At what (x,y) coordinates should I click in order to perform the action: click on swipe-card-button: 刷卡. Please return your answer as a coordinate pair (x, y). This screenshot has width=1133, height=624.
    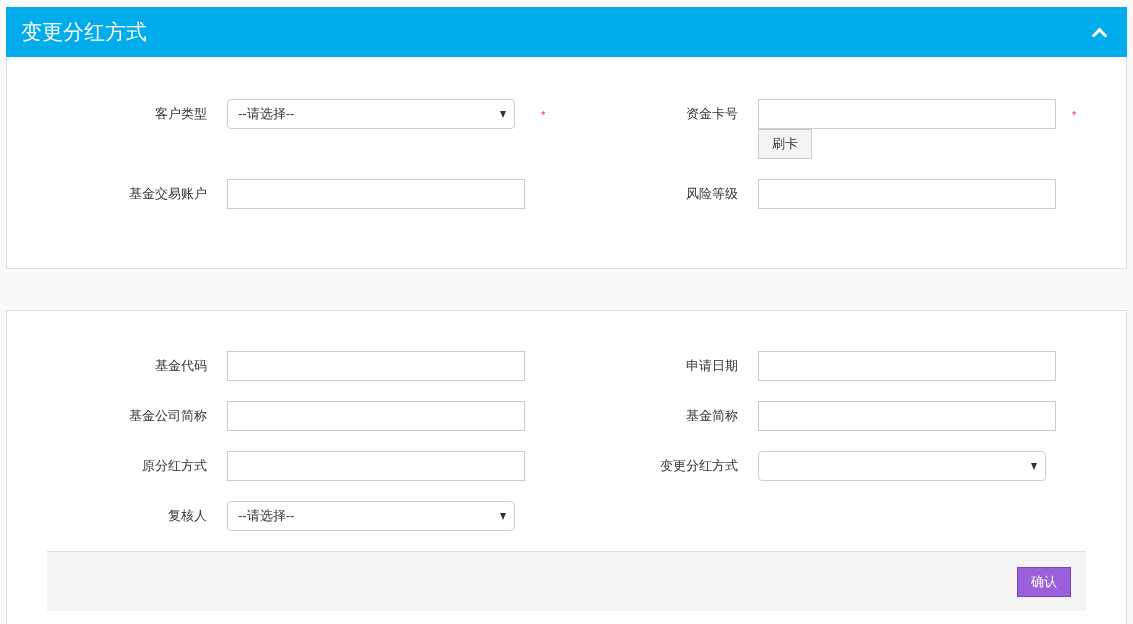
    Looking at the image, I should click on (785, 144).